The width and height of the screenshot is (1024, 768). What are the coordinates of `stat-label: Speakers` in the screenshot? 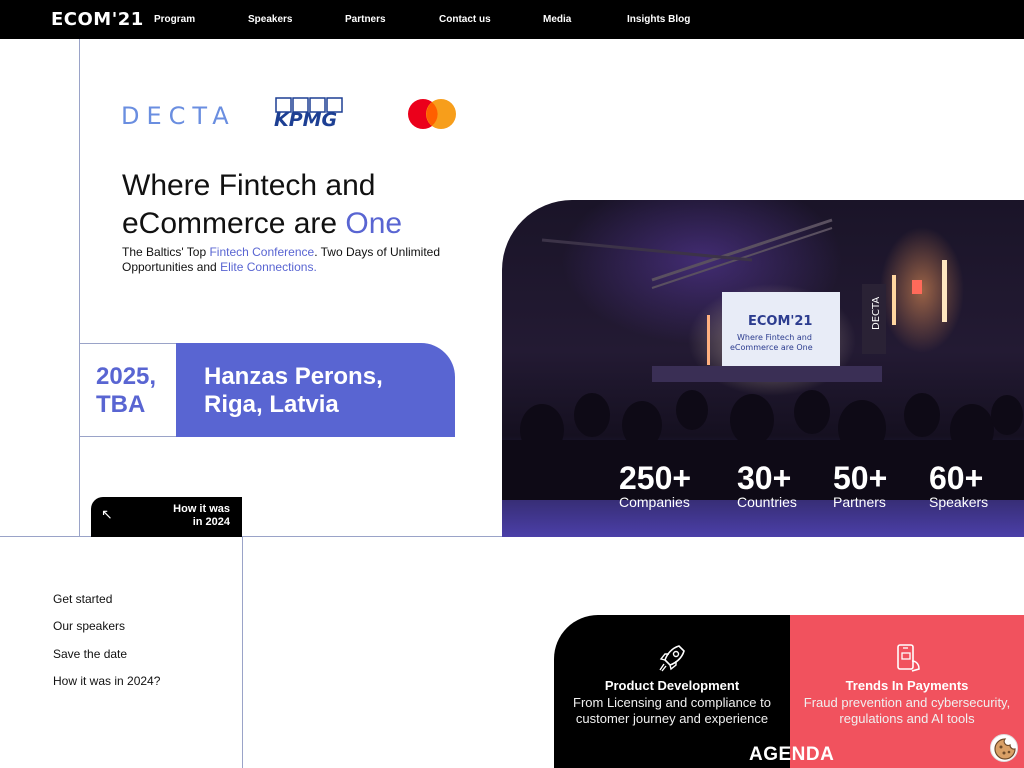 It's located at (959, 502).